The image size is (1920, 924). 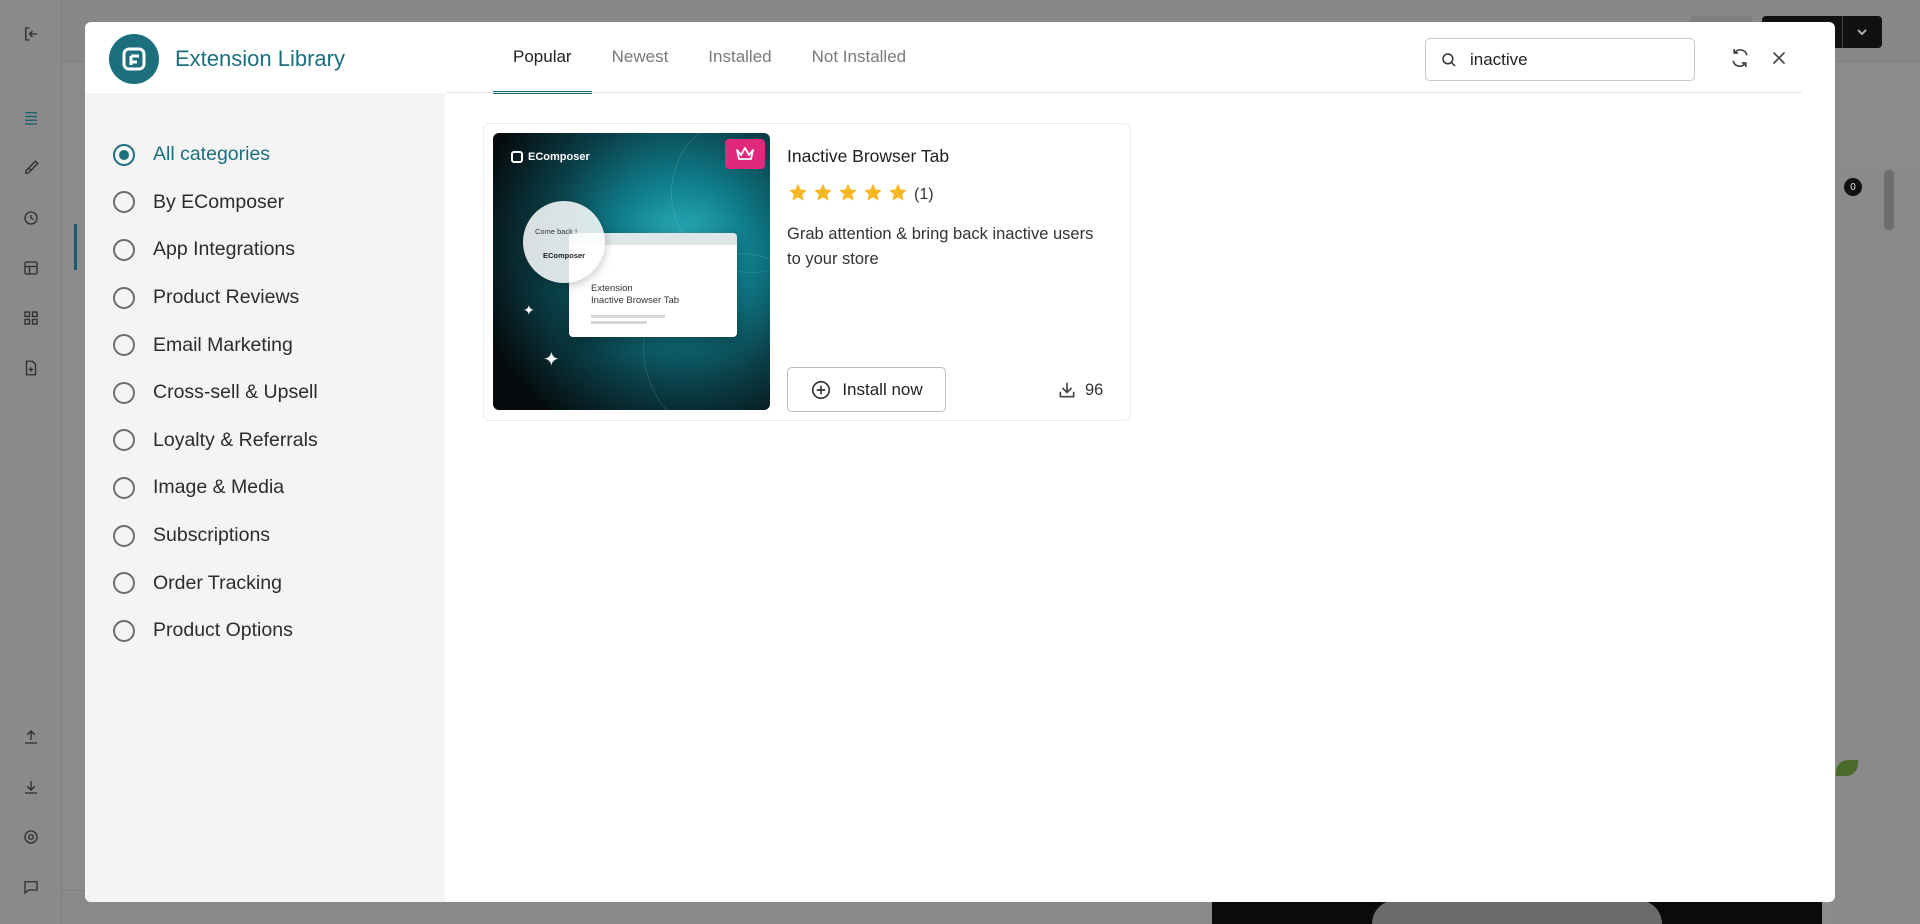 I want to click on category-label: App Integrations, so click(x=224, y=249).